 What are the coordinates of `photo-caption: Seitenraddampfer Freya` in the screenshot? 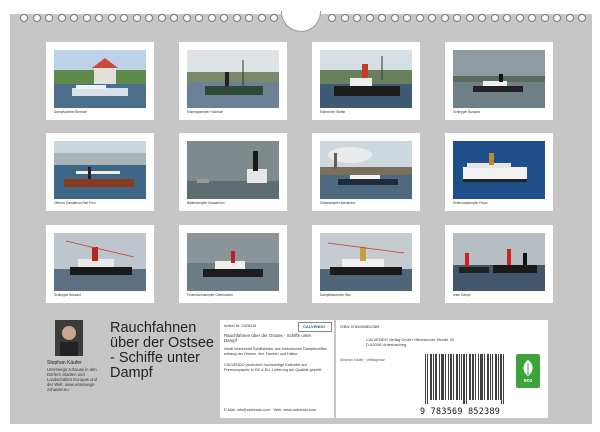 It's located at (470, 203).